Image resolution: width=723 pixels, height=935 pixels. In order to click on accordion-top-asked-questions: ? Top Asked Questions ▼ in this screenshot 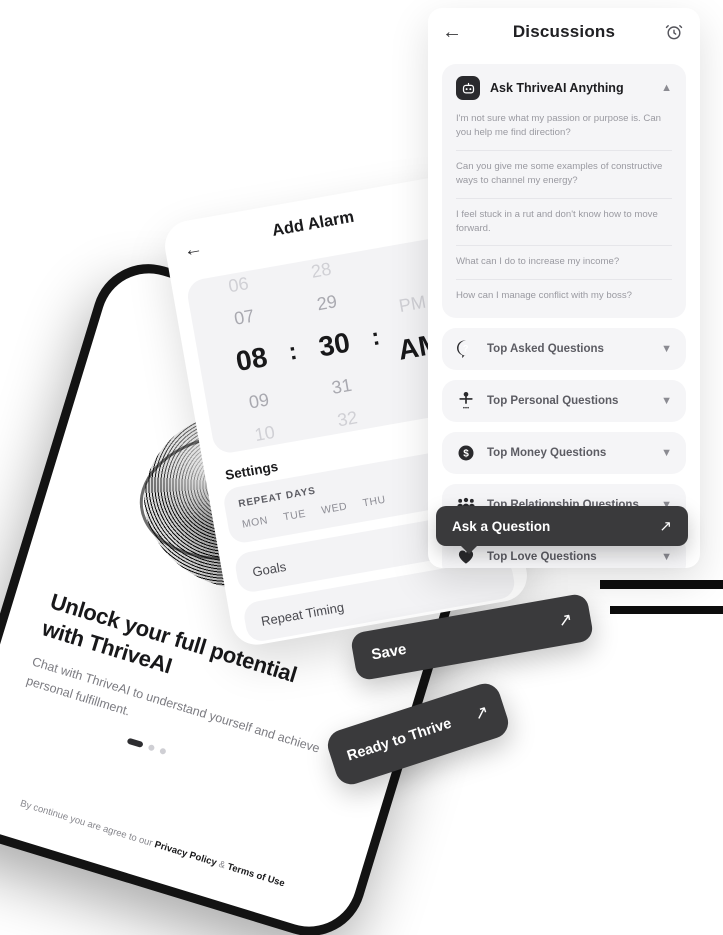, I will do `click(564, 349)`.